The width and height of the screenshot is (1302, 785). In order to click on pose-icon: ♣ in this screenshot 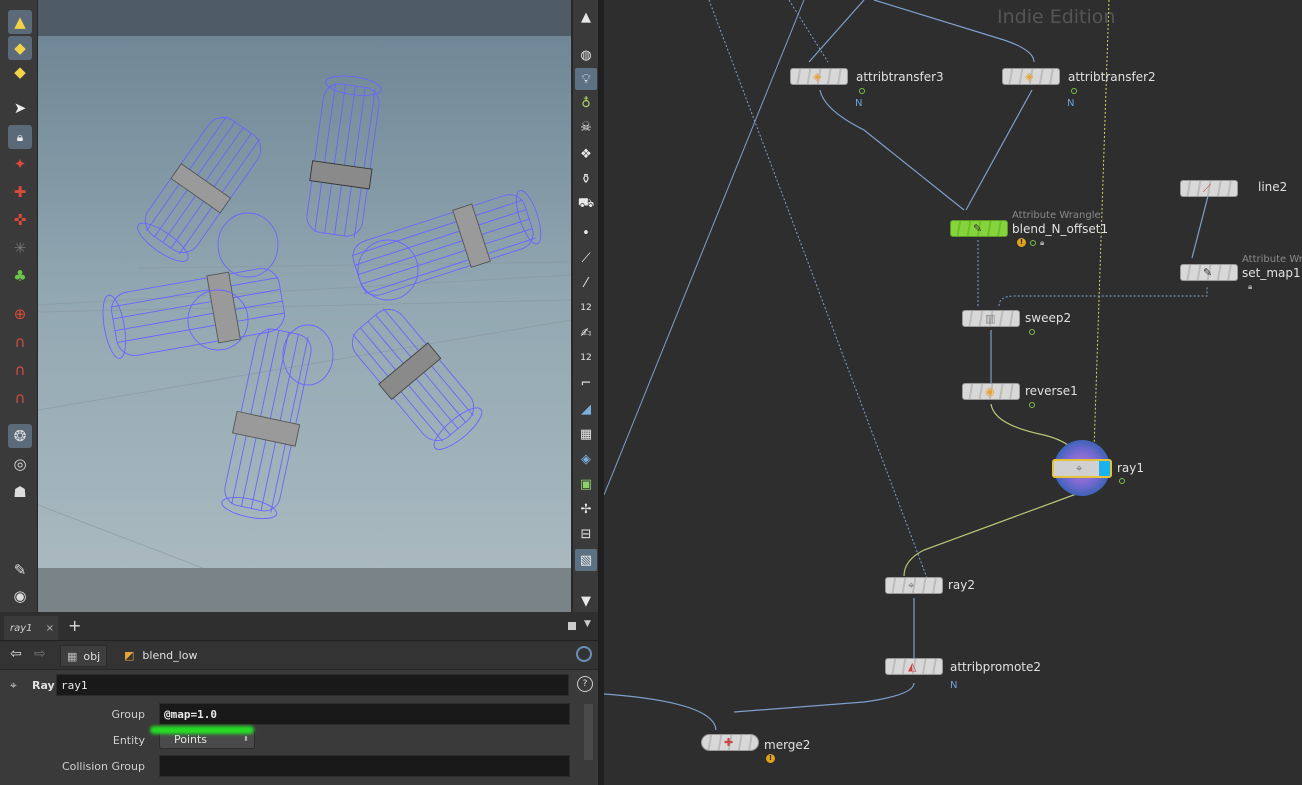, I will do `click(20, 276)`.